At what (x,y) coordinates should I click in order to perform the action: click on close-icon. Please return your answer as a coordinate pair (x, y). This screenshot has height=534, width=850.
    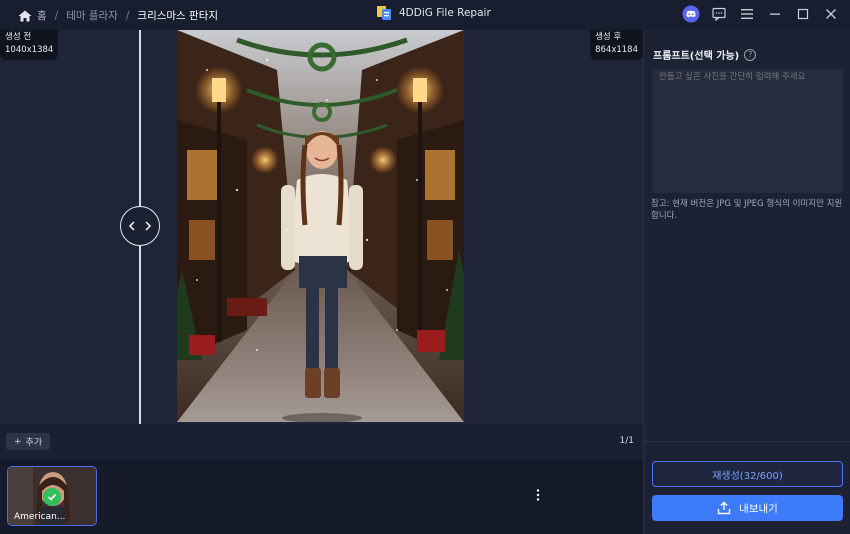
    Looking at the image, I should click on (831, 14).